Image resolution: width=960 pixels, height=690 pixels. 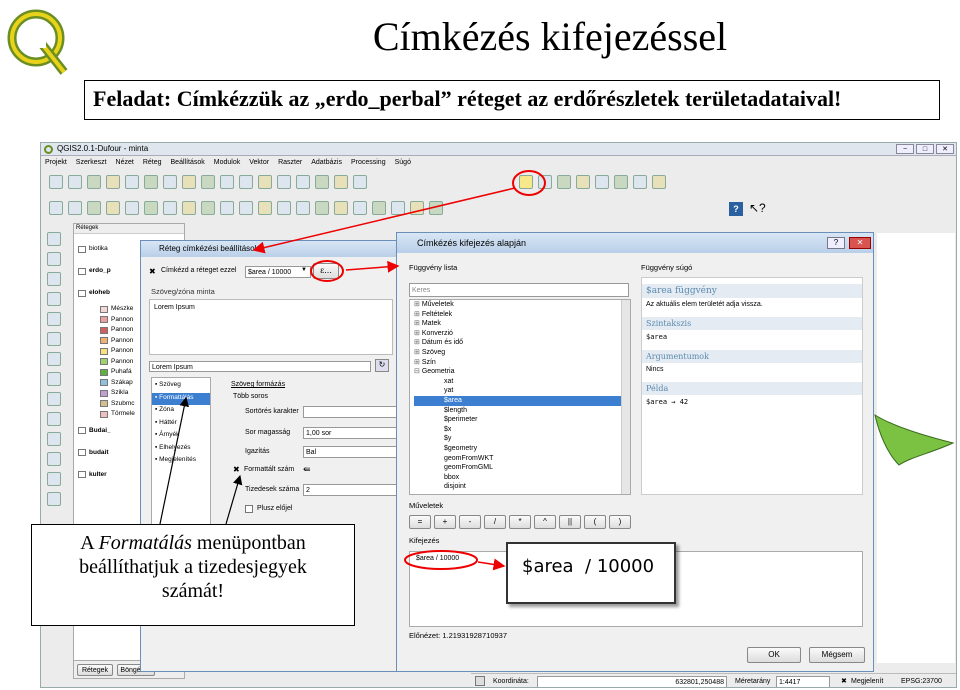 I want to click on function-tree-item: $length, so click(x=522, y=411).